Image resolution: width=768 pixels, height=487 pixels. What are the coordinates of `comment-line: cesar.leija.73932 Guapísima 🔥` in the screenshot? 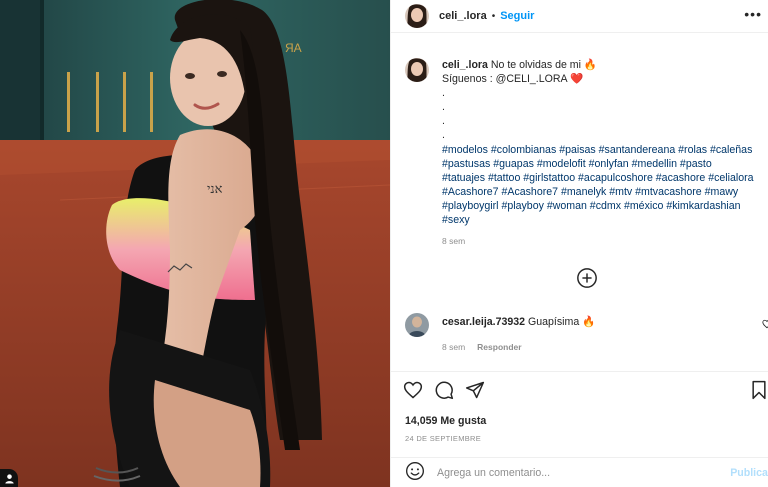 It's located at (518, 322).